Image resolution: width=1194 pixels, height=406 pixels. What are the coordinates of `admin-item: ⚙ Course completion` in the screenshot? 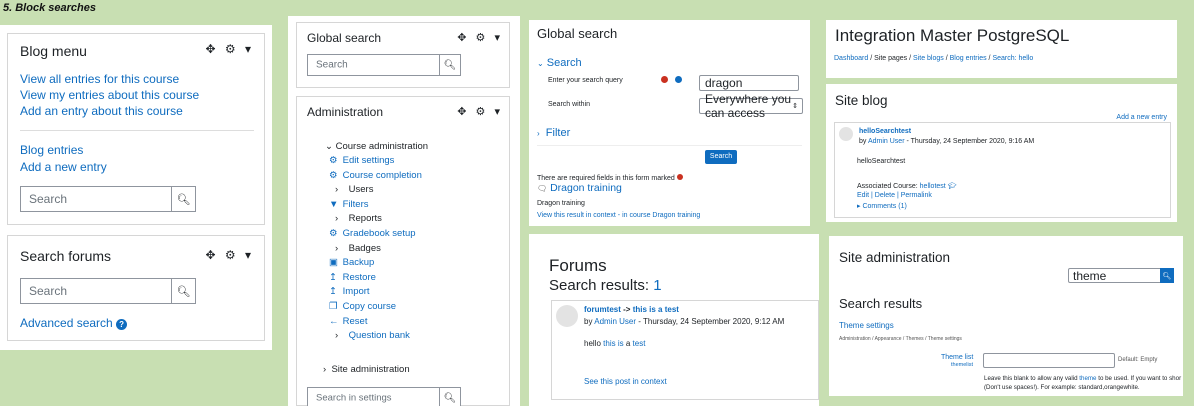 It's located at (375, 175).